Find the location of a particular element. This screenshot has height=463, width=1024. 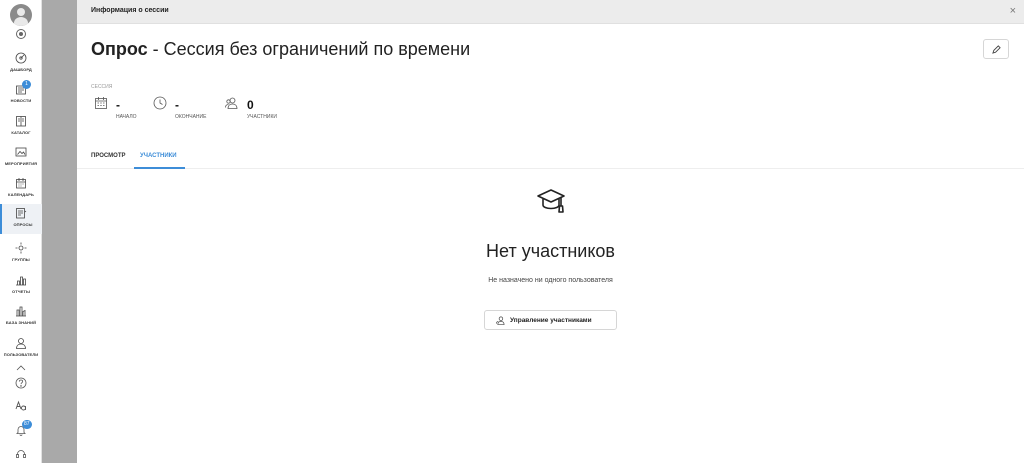

help-icon is located at coordinates (21, 383).